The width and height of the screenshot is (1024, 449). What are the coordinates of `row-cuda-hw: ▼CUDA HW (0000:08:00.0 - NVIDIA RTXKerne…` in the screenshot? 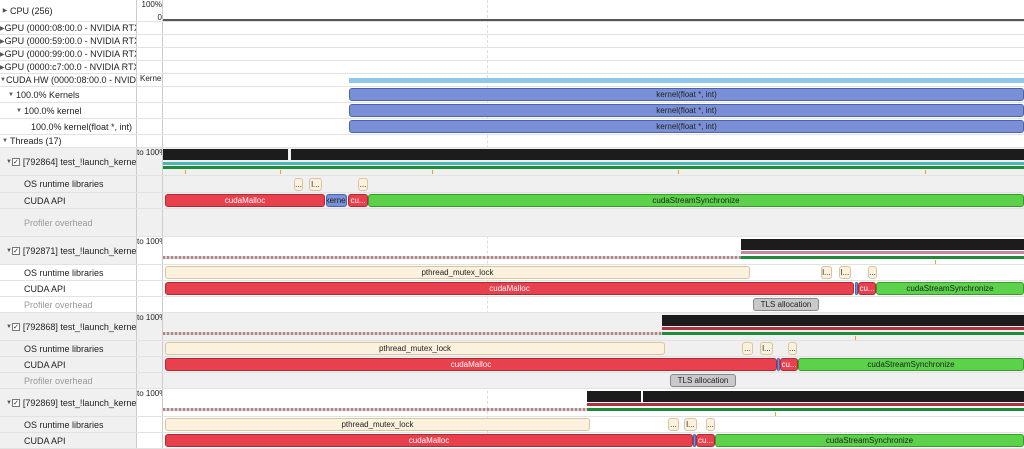 It's located at (512, 80).